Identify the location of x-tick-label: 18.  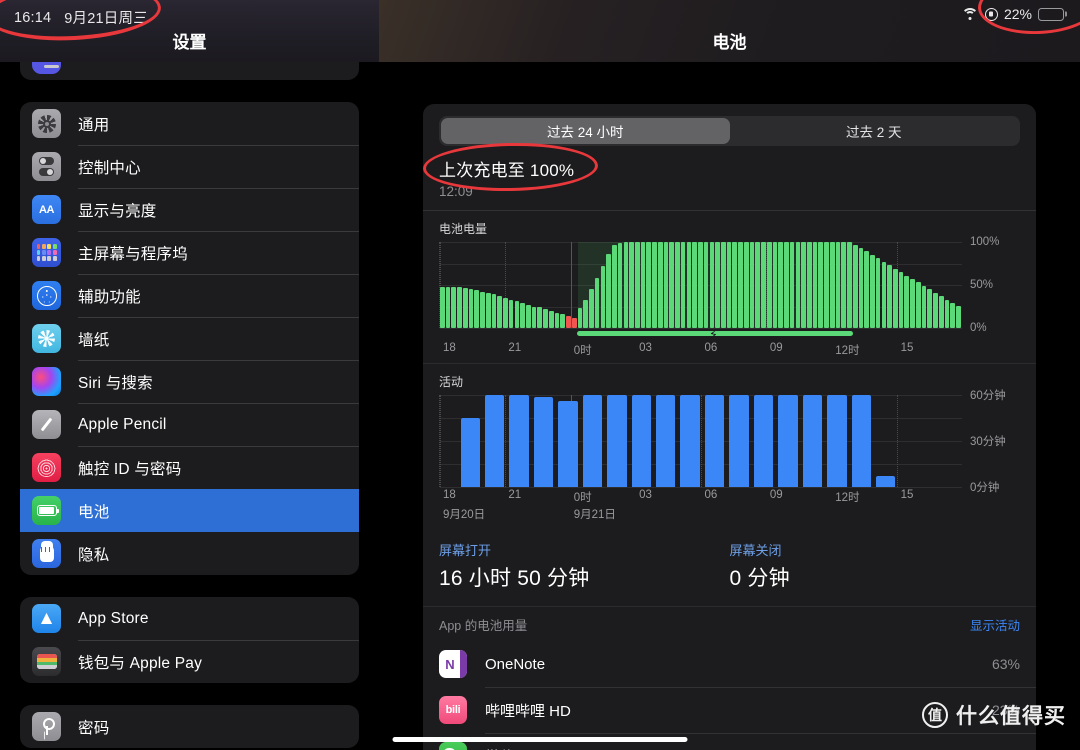
(449, 348).